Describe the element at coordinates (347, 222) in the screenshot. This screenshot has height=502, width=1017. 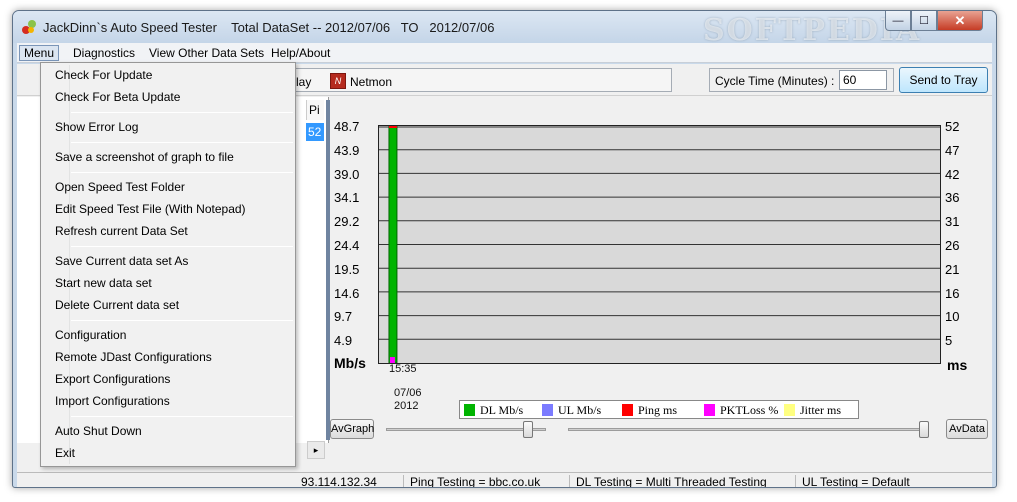
I see `left-tick-label: 29.2` at that location.